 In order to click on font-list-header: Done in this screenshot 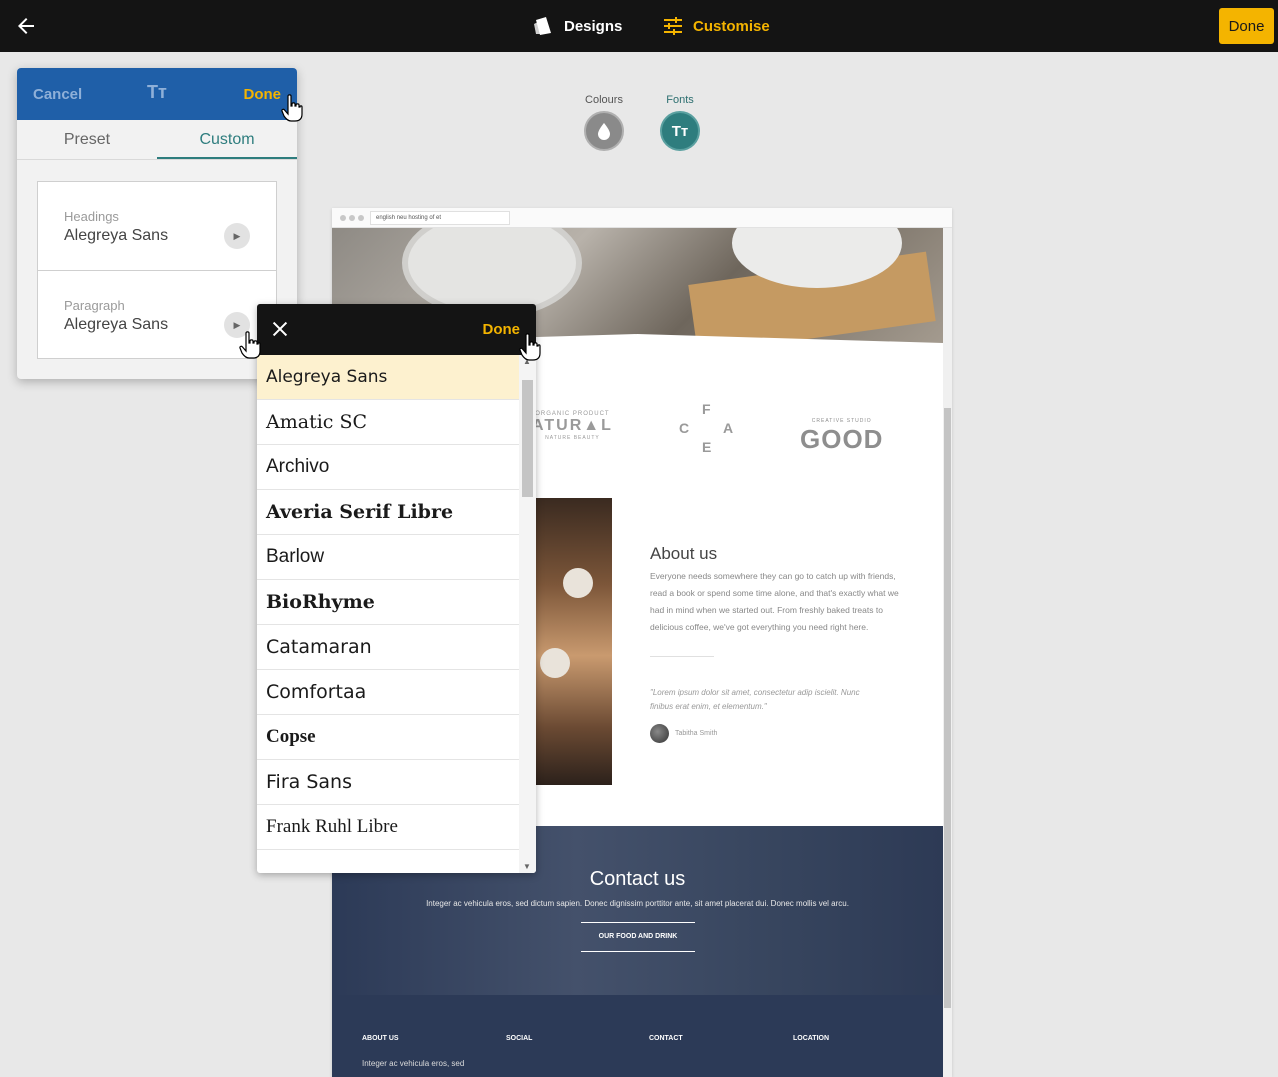, I will do `click(396, 329)`.